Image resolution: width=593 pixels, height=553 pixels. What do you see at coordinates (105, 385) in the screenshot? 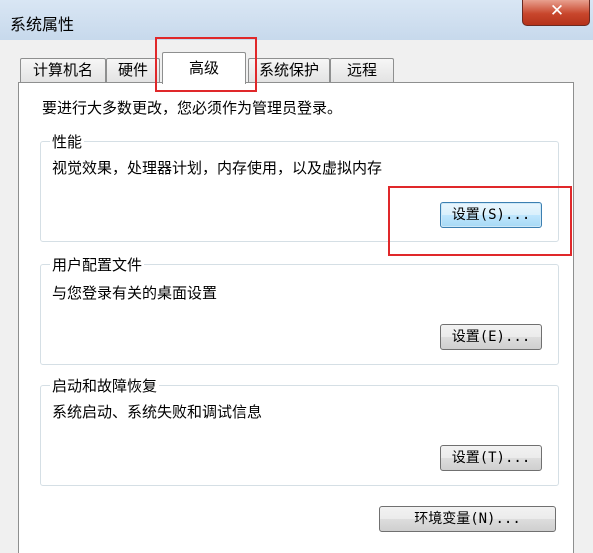
I see `startup-recovery-title: 启动和故障恢复` at bounding box center [105, 385].